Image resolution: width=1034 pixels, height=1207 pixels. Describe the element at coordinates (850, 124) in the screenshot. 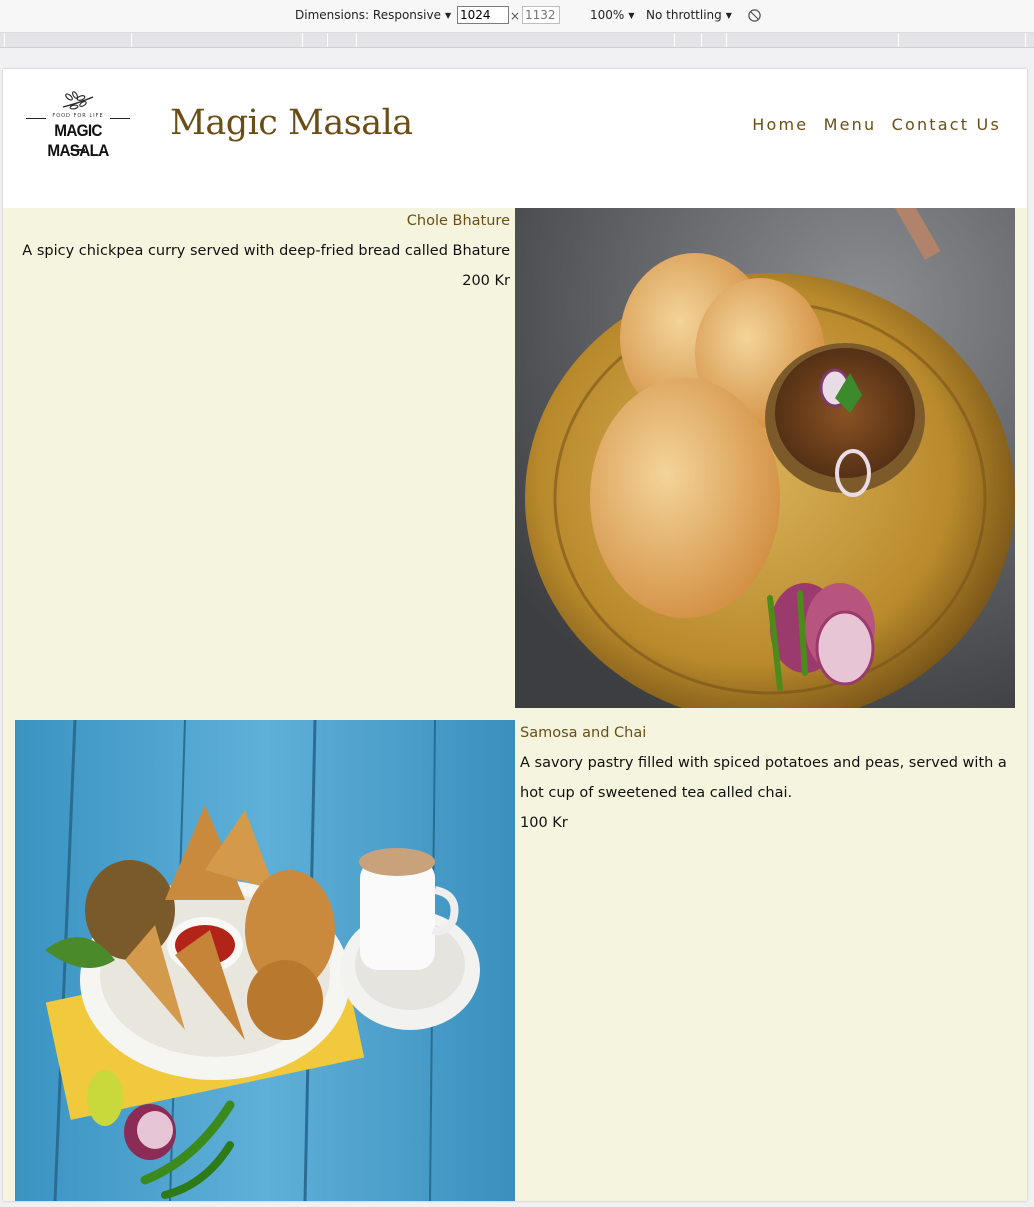

I see `nav-menu: Menu` at that location.